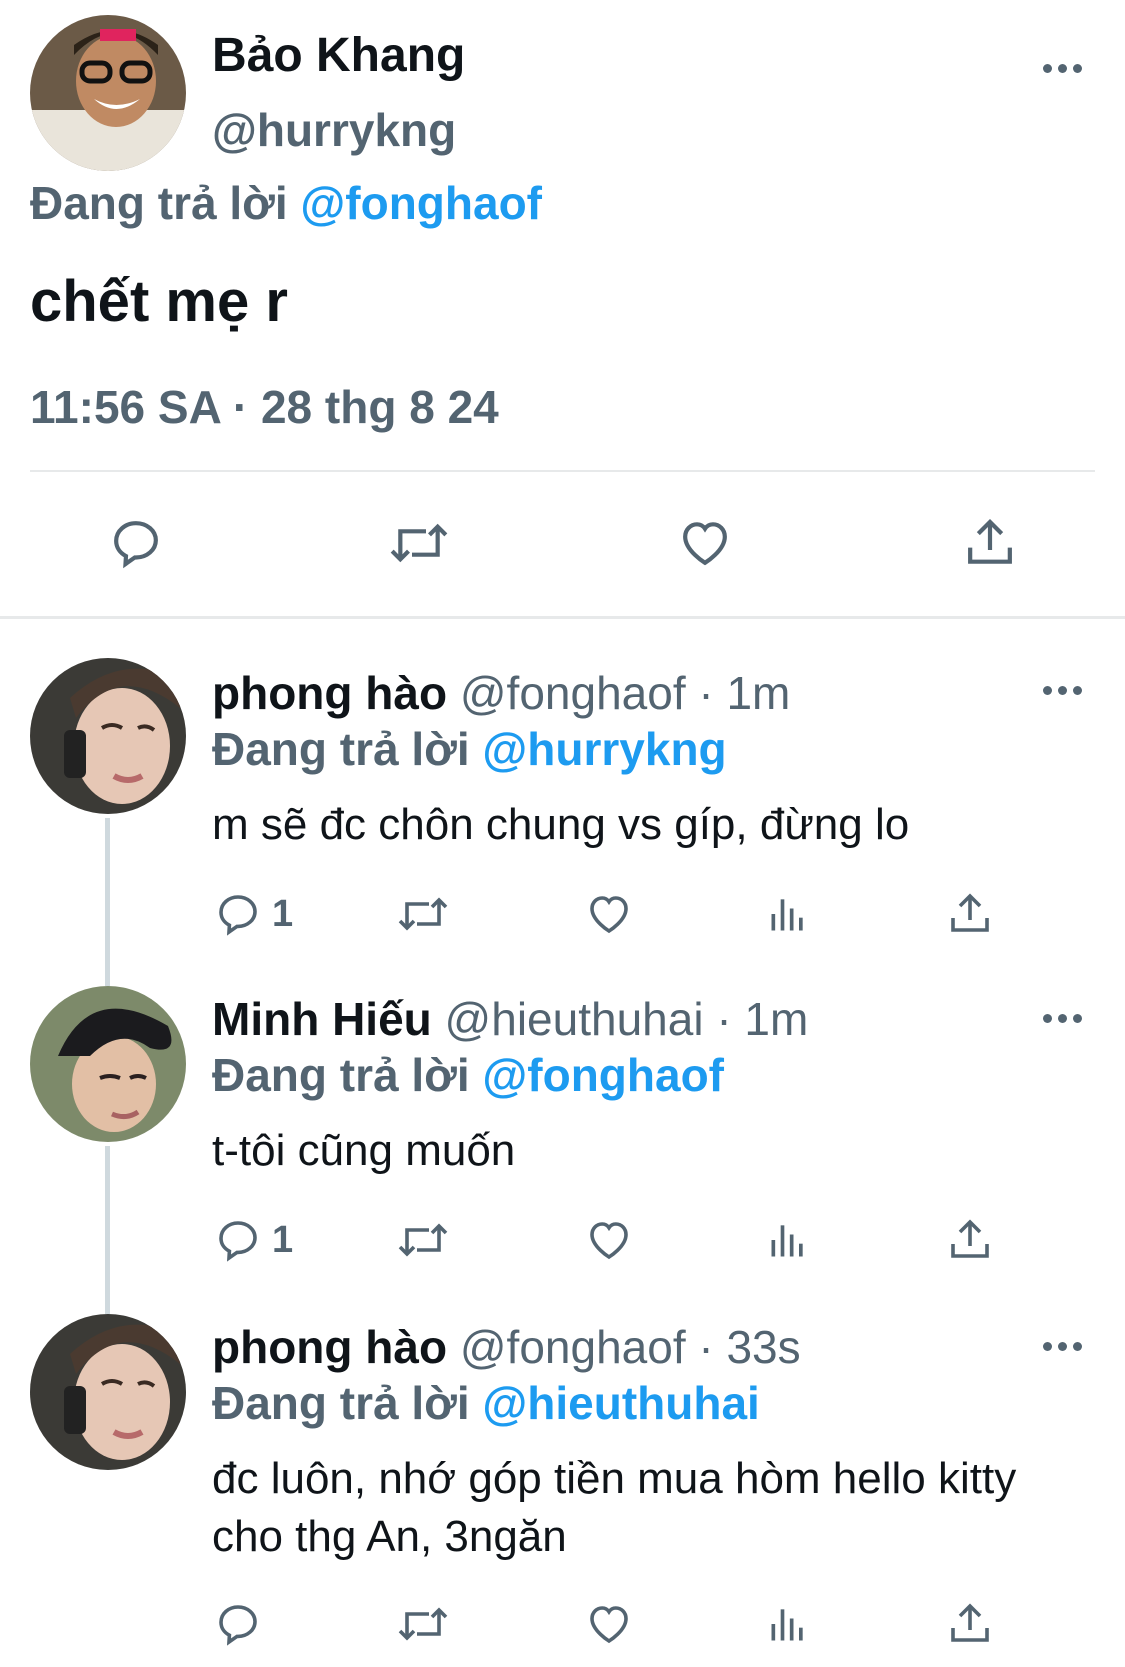 The image size is (1125, 1667). I want to click on divider, so click(562, 471).